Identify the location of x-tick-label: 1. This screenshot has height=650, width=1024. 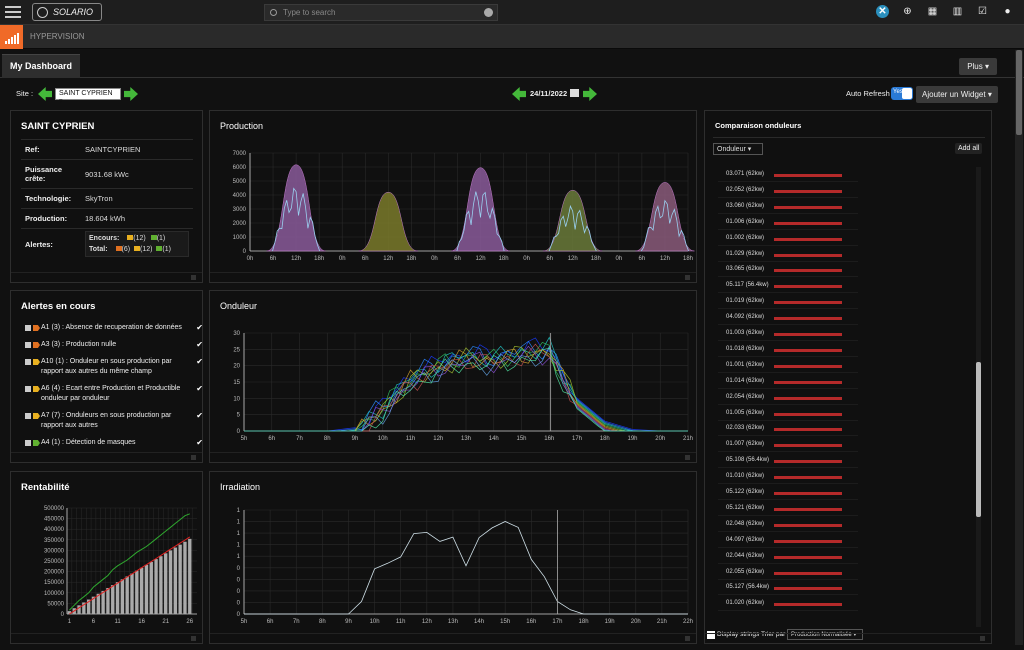
(70, 622).